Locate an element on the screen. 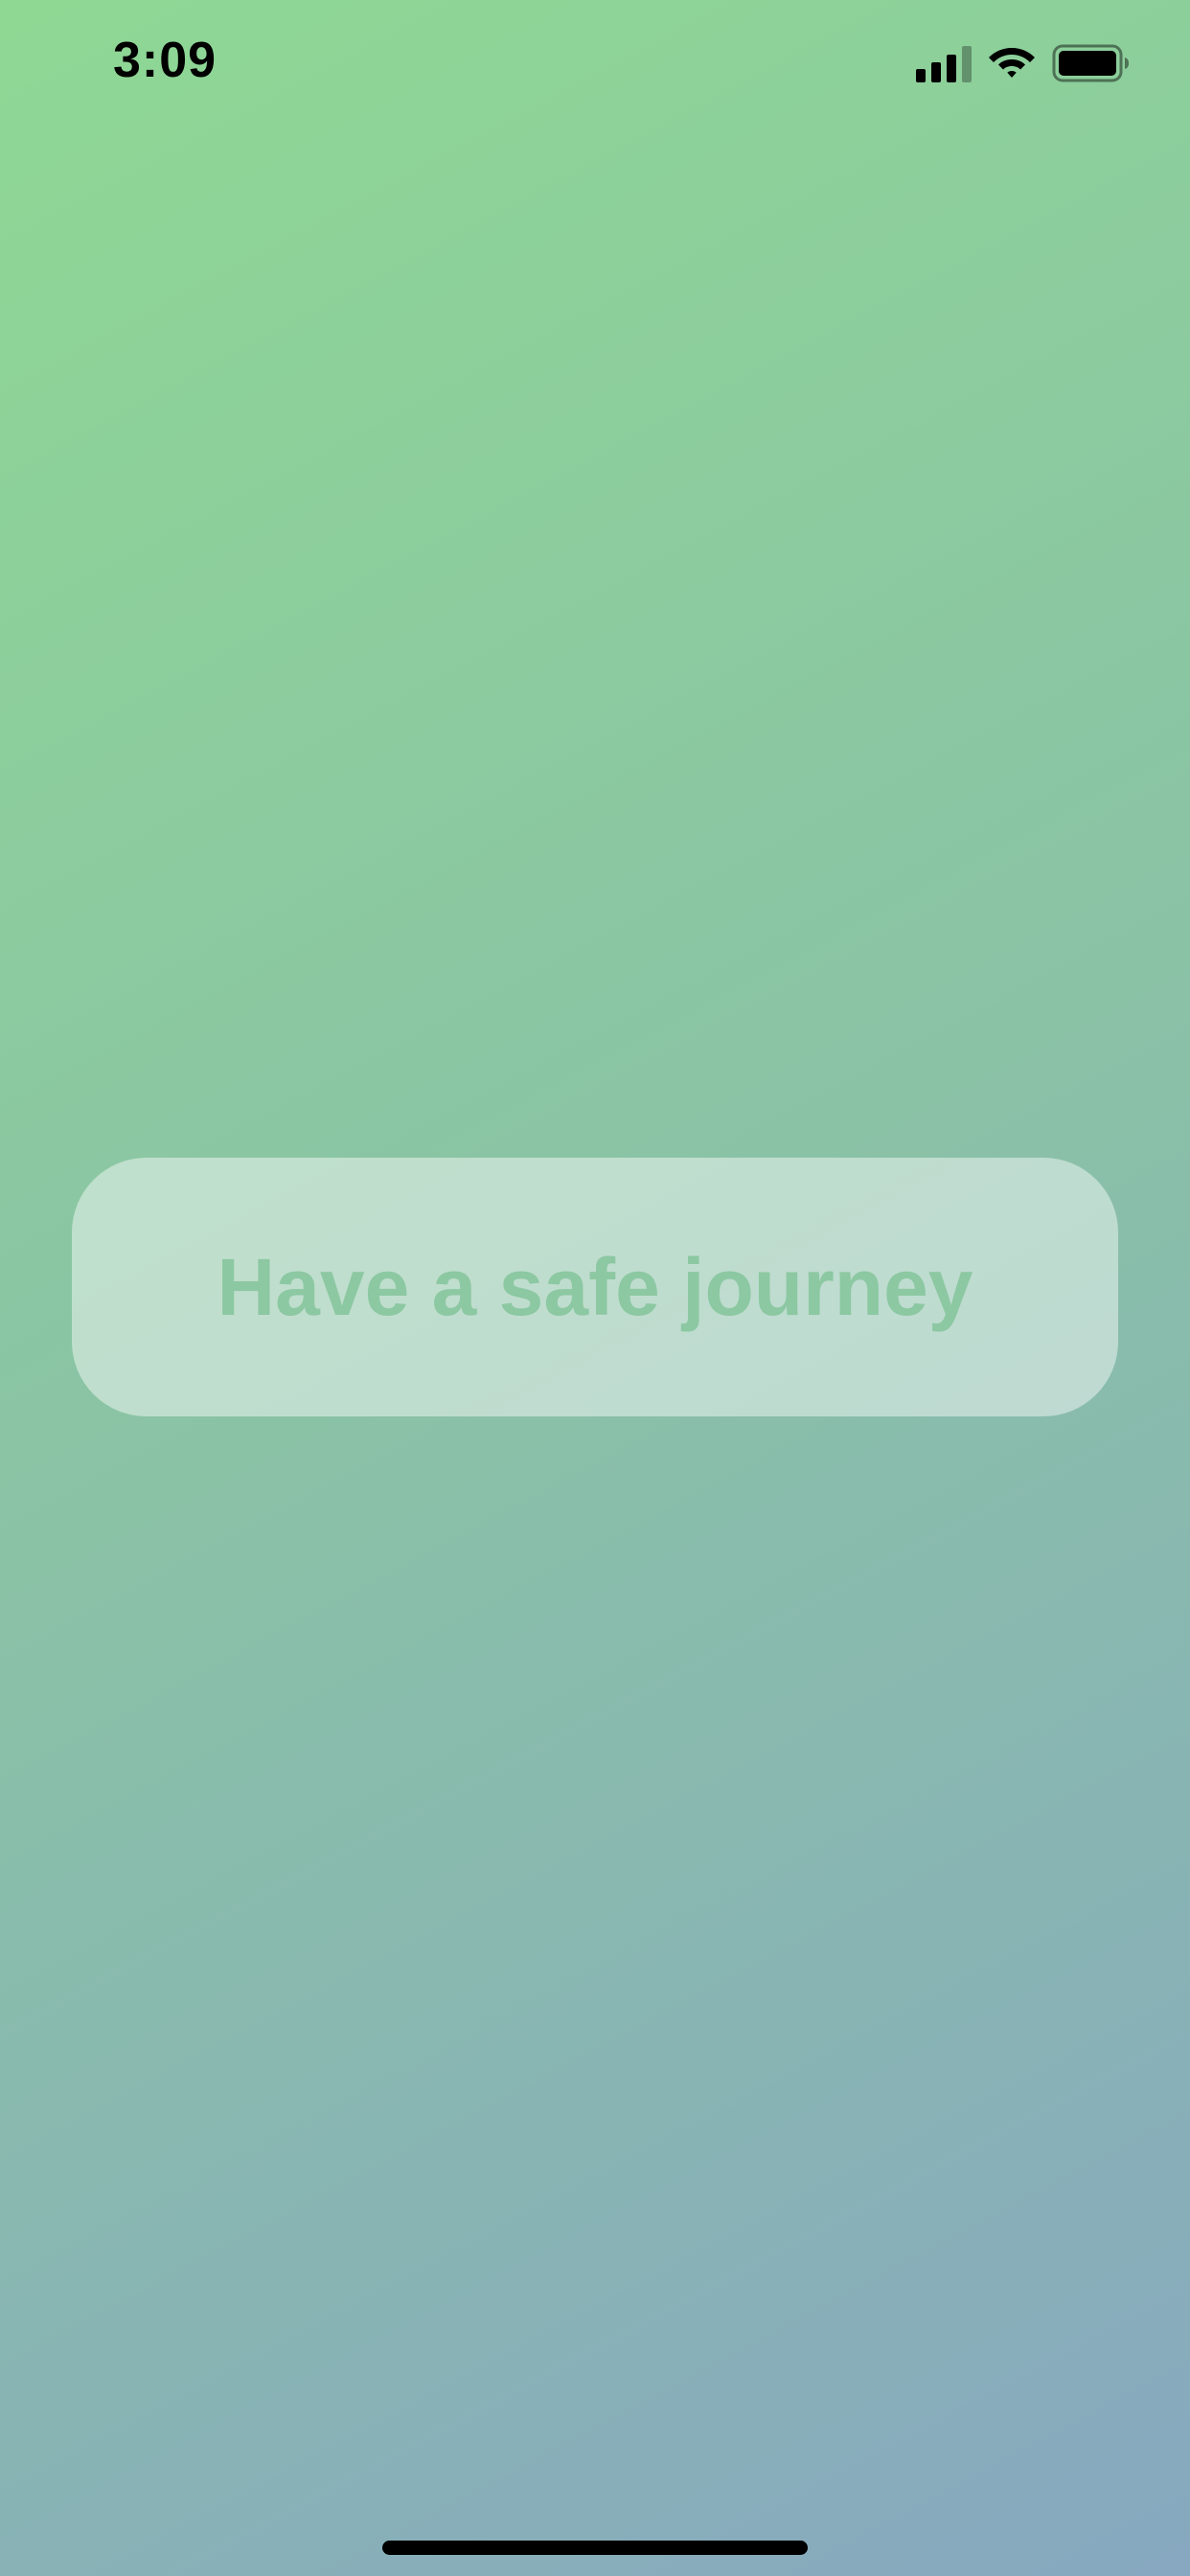 The height and width of the screenshot is (2576, 1190). safe-journey-card: Have a safe journey is located at coordinates (595, 1287).